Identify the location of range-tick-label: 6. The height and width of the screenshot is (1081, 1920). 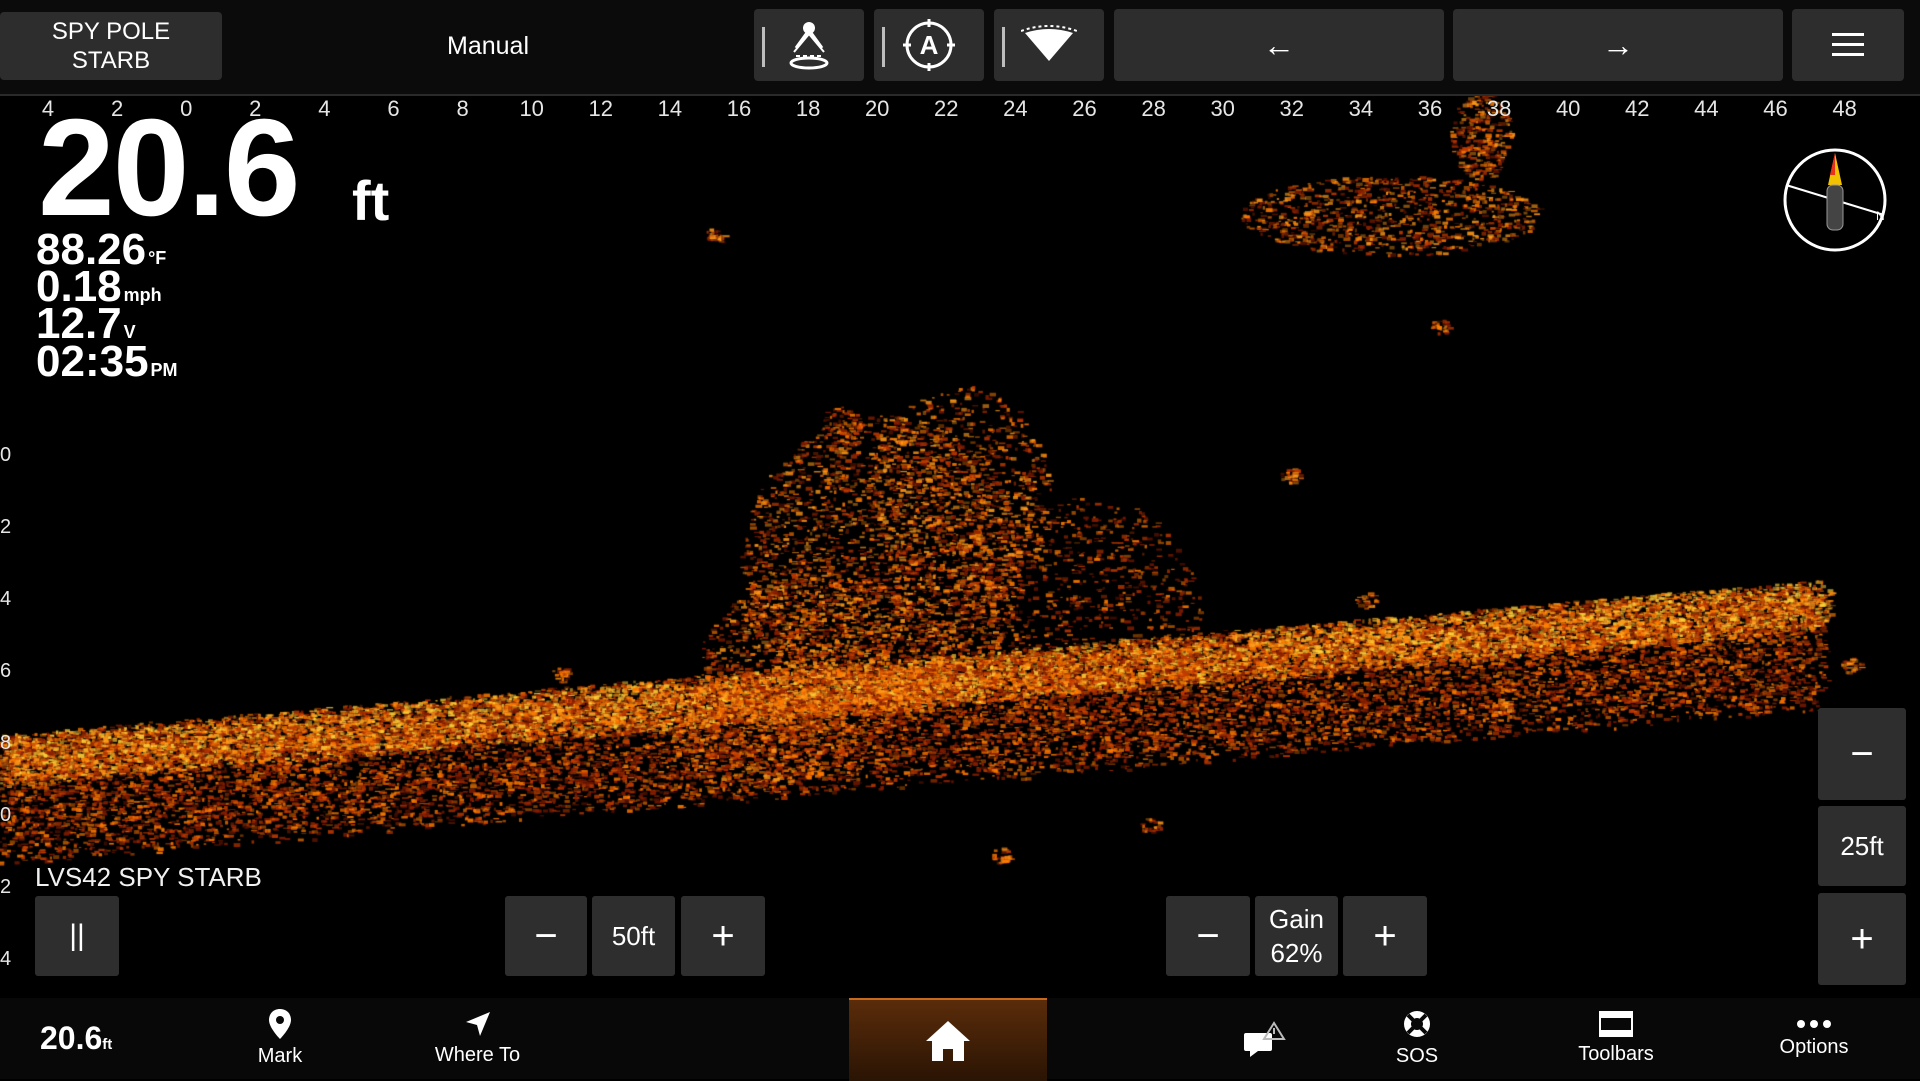
(393, 108).